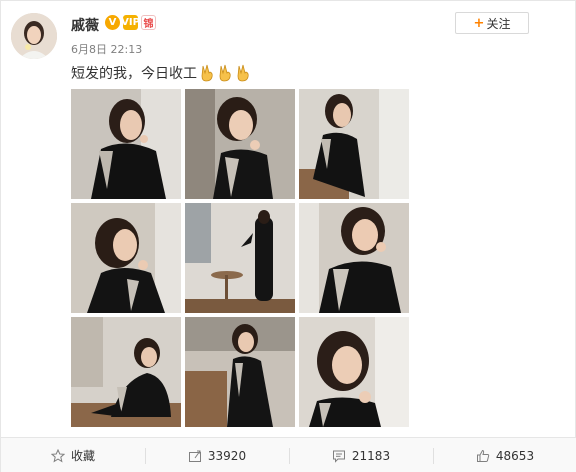 This screenshot has height=472, width=576. What do you see at coordinates (134, 74) in the screenshot?
I see `post-text-content: 短发的我，今日收工` at bounding box center [134, 74].